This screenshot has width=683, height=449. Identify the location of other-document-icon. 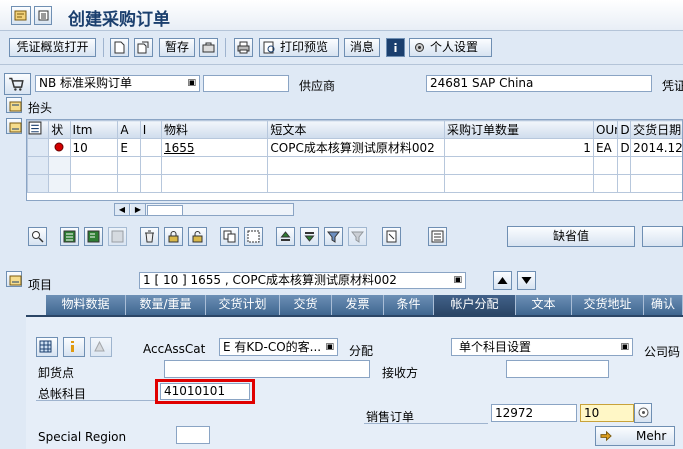
(143, 47).